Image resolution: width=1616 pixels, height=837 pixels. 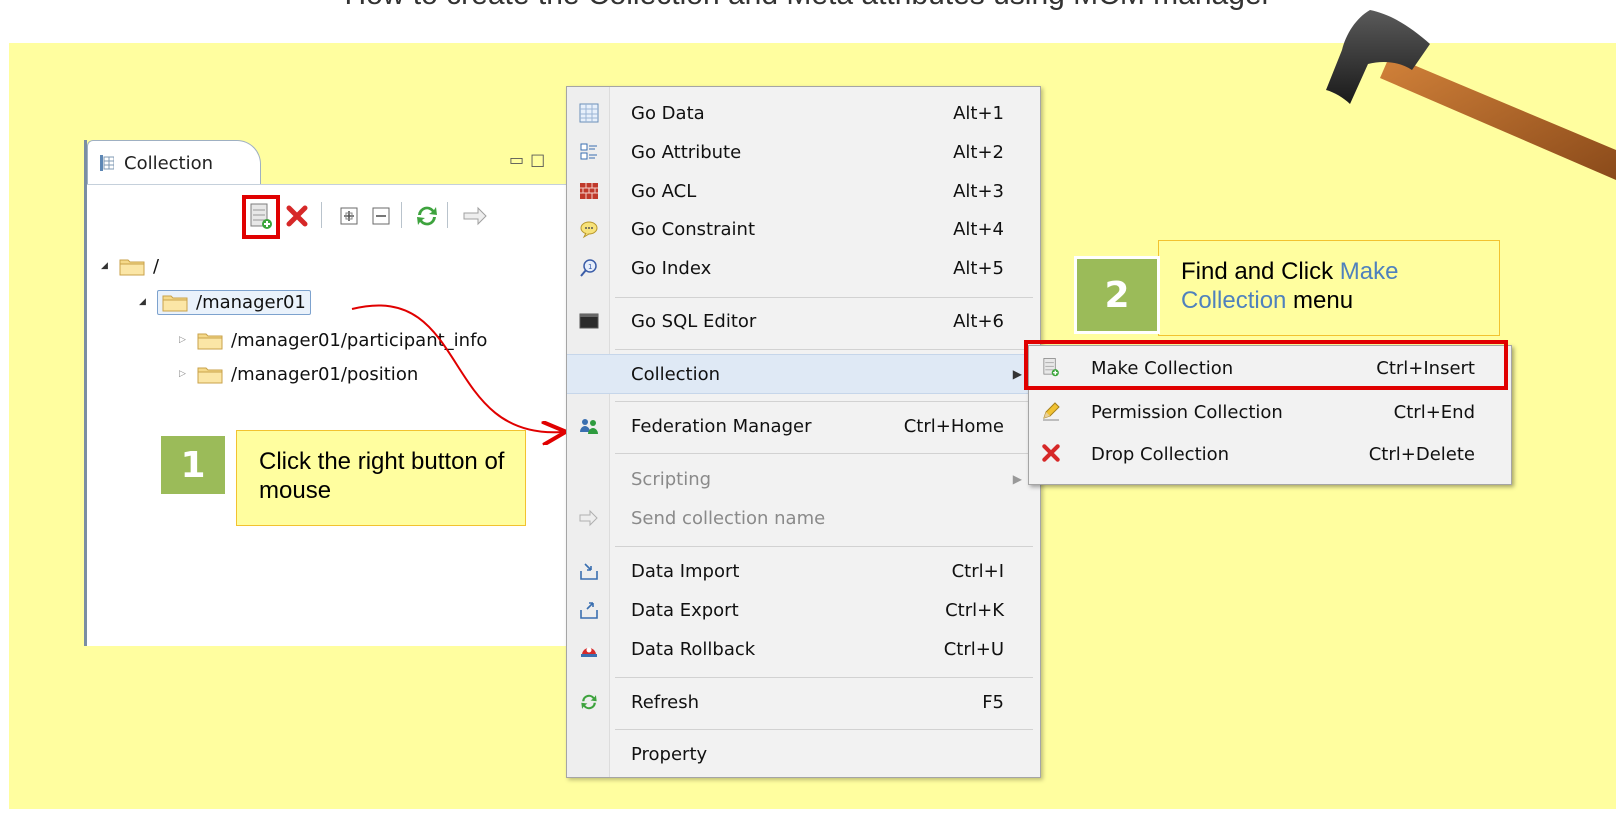 I want to click on step-1-text: Click the right button of mouse, so click(x=382, y=476).